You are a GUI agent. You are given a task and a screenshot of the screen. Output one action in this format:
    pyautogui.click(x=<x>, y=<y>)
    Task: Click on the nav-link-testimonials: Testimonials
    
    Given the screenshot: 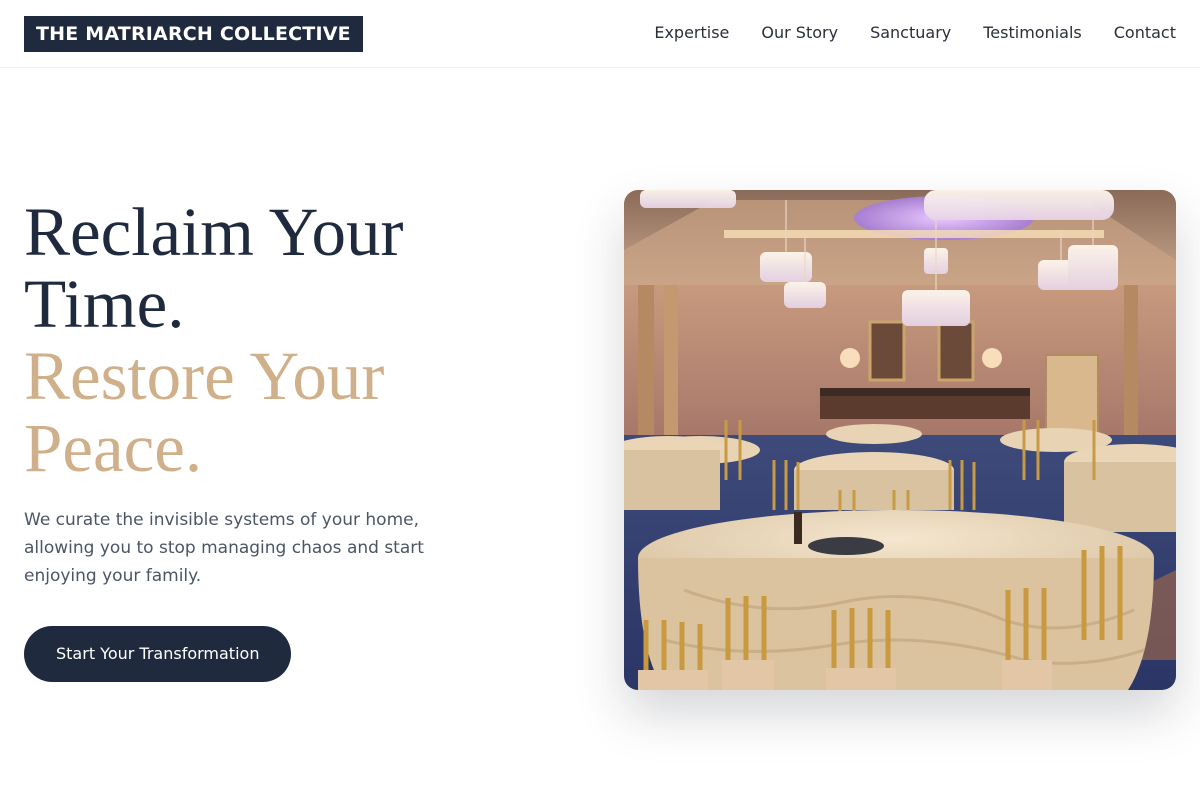 What is the action you would take?
    pyautogui.click(x=1032, y=33)
    